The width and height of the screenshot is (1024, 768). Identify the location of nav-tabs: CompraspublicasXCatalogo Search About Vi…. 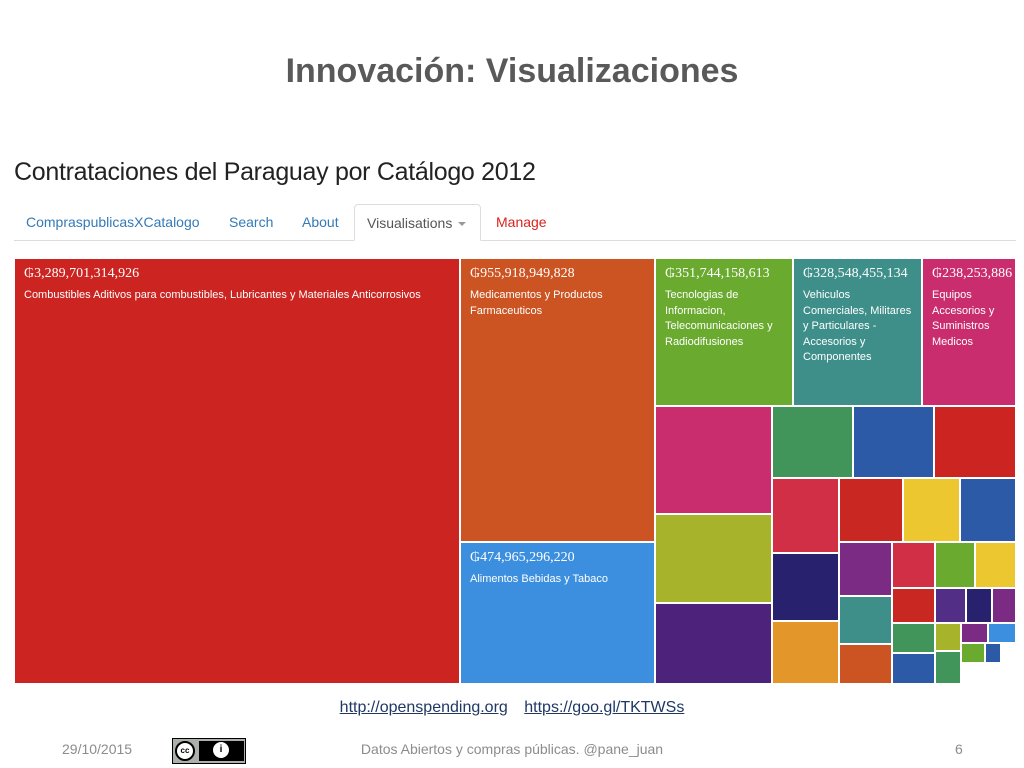
(515, 222).